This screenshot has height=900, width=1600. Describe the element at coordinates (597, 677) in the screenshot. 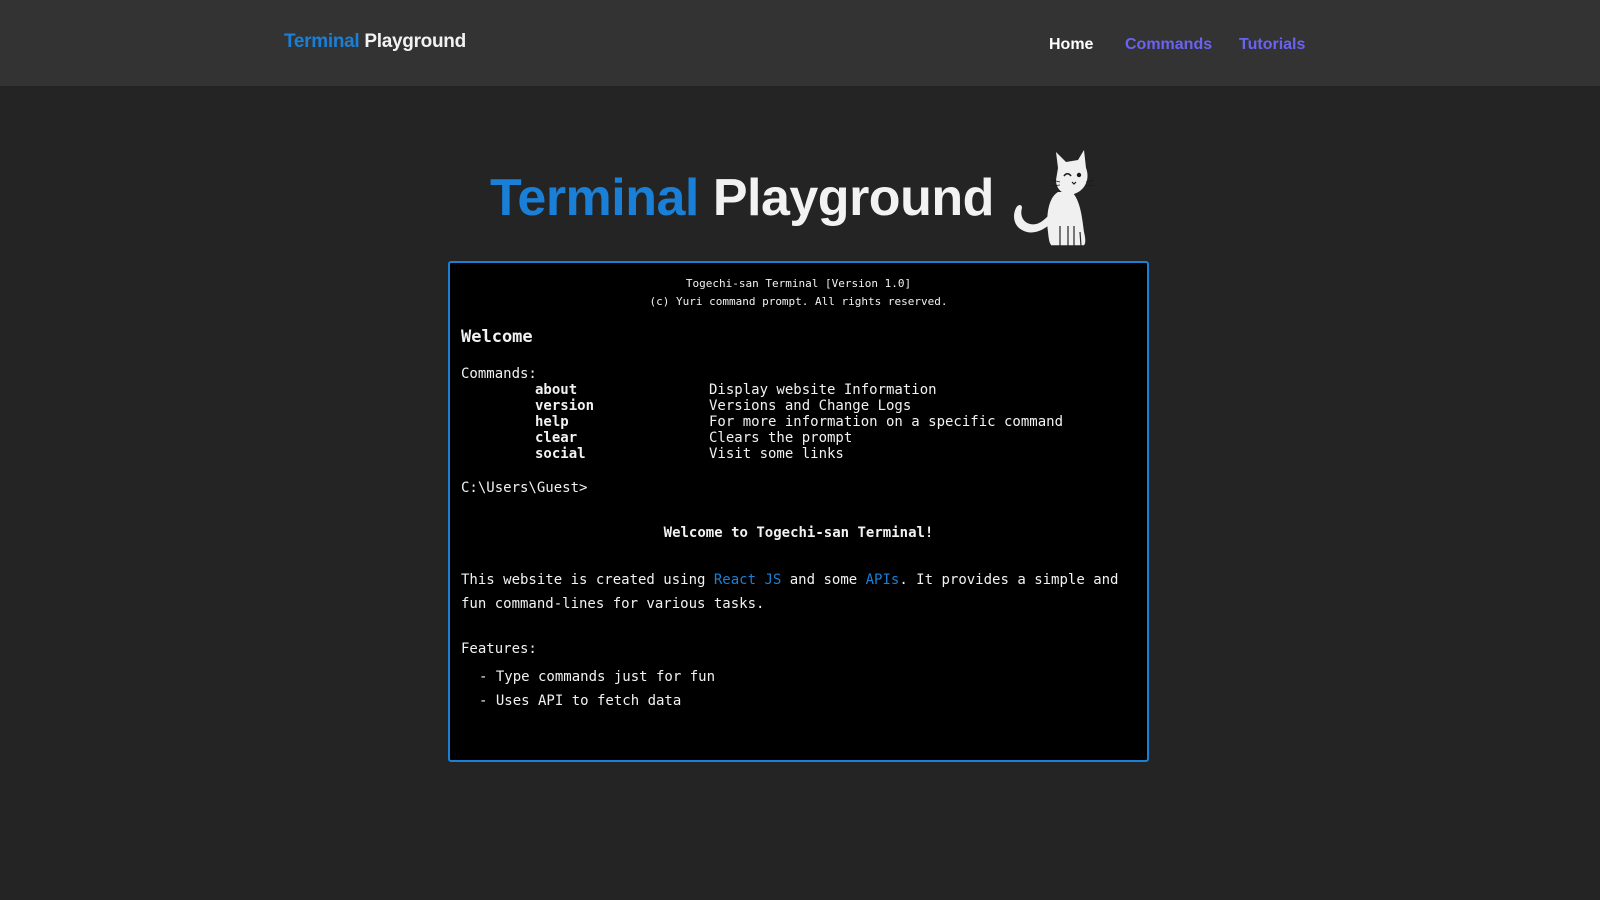

I see `feature-item: - Type commands just for fun` at that location.